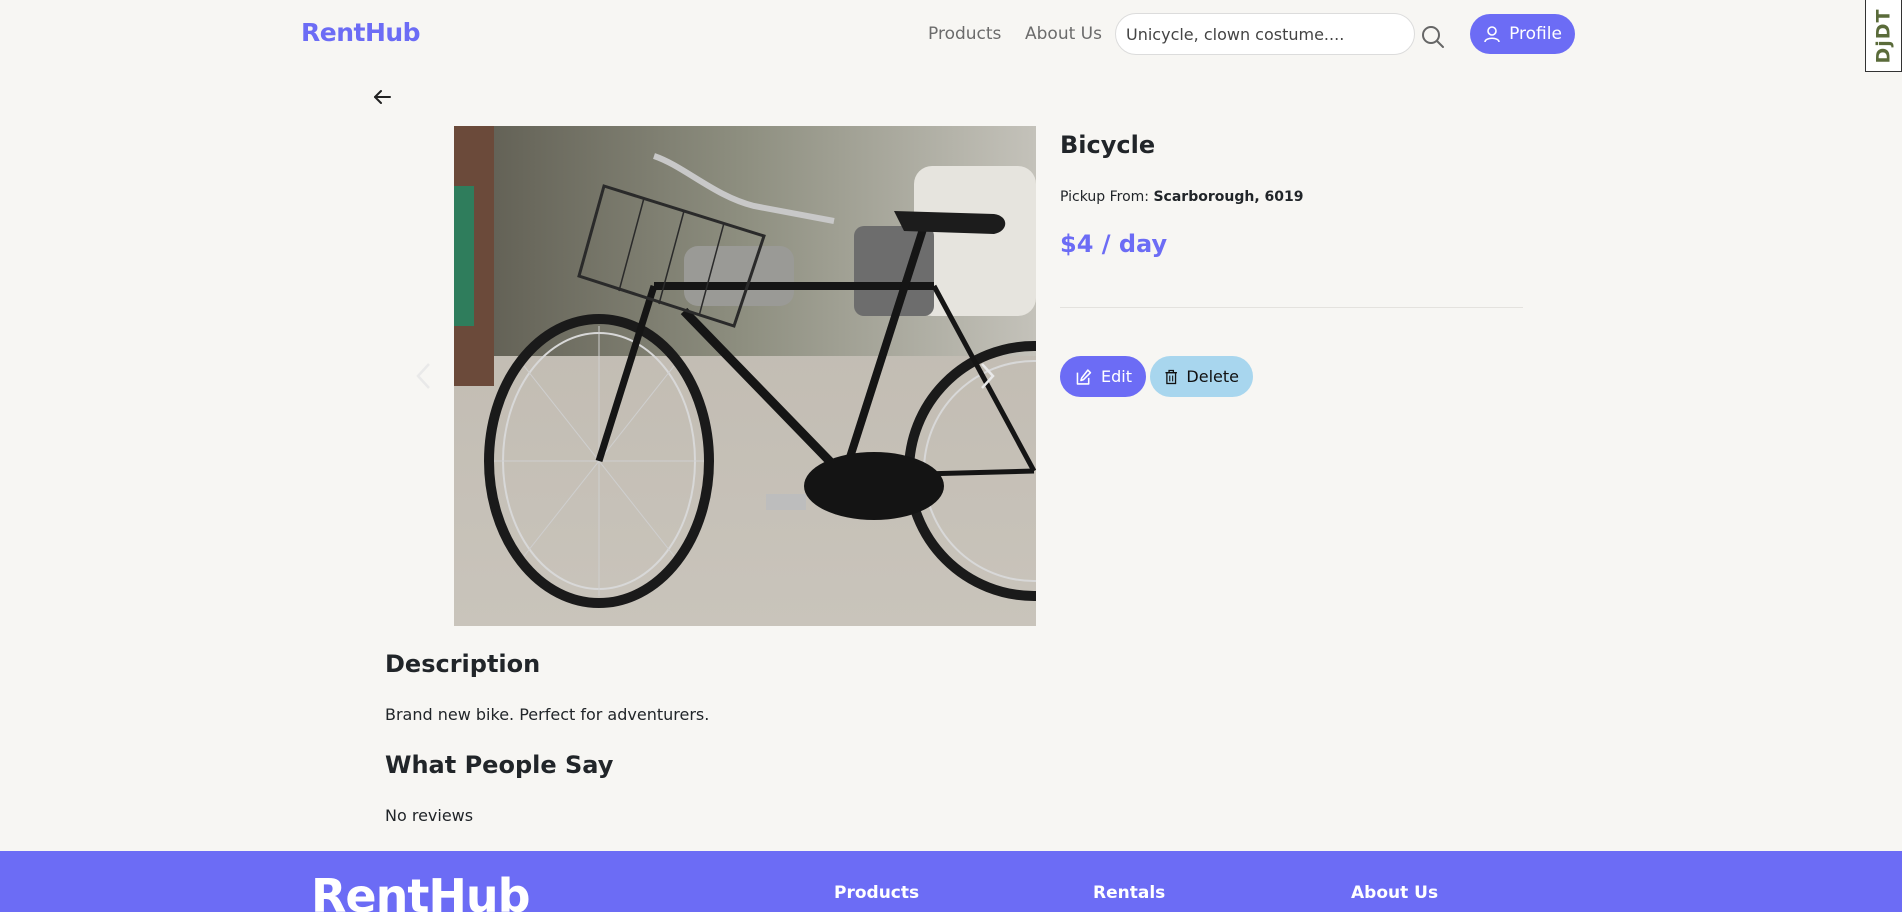 This screenshot has width=1902, height=912. What do you see at coordinates (877, 893) in the screenshot?
I see `footer-col-products: Products` at bounding box center [877, 893].